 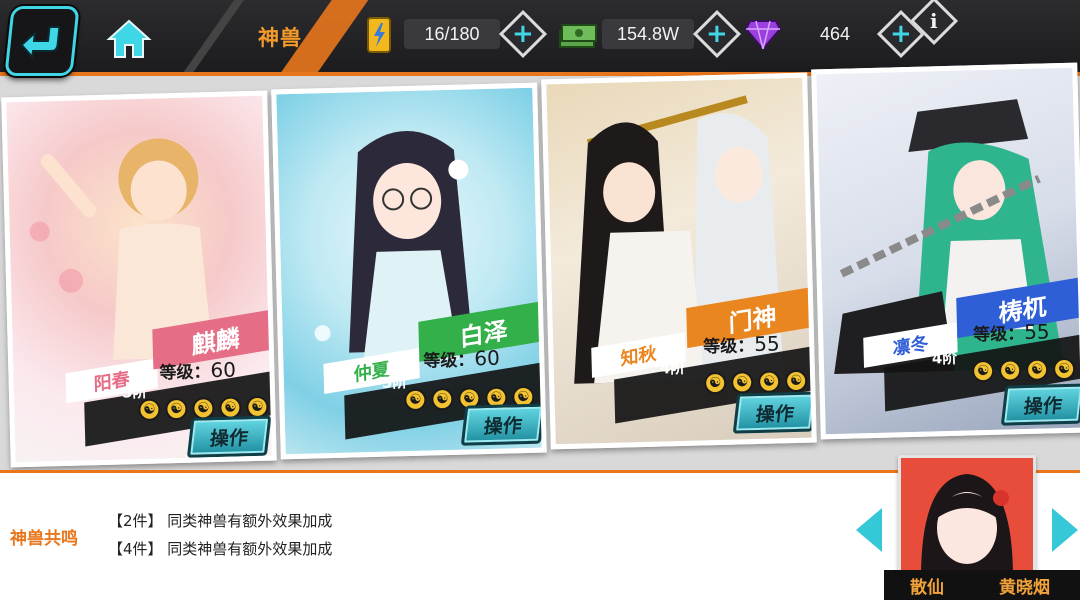 I want to click on gem-resource: 464 +, so click(x=835, y=34).